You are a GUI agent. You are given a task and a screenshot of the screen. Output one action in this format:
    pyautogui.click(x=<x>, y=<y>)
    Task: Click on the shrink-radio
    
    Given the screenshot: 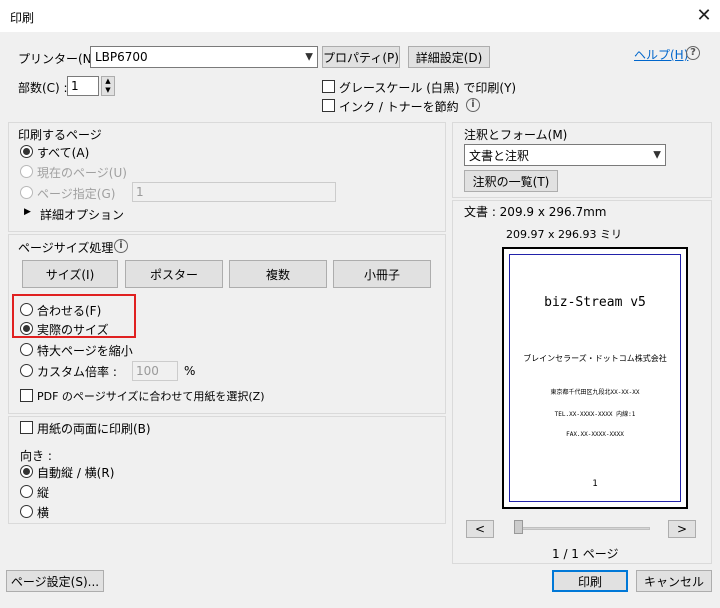 What is the action you would take?
    pyautogui.click(x=26, y=349)
    